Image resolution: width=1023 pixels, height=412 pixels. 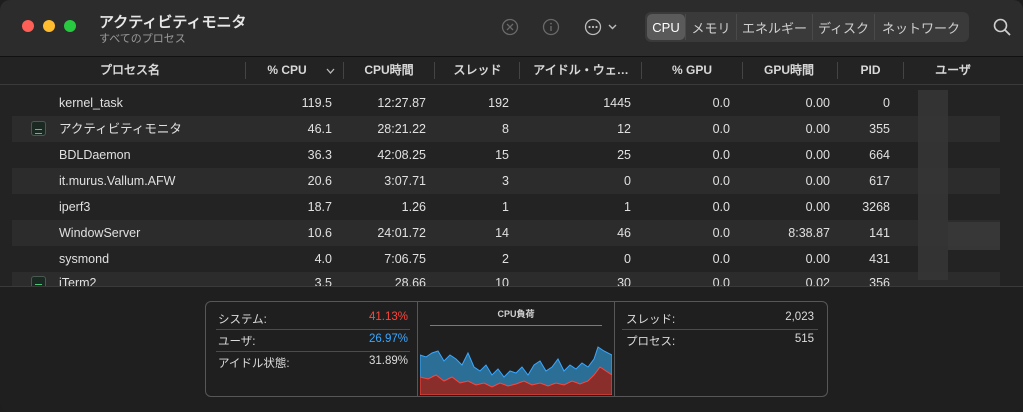 What do you see at coordinates (627, 207) in the screenshot?
I see `idle-wakeups: 1` at bounding box center [627, 207].